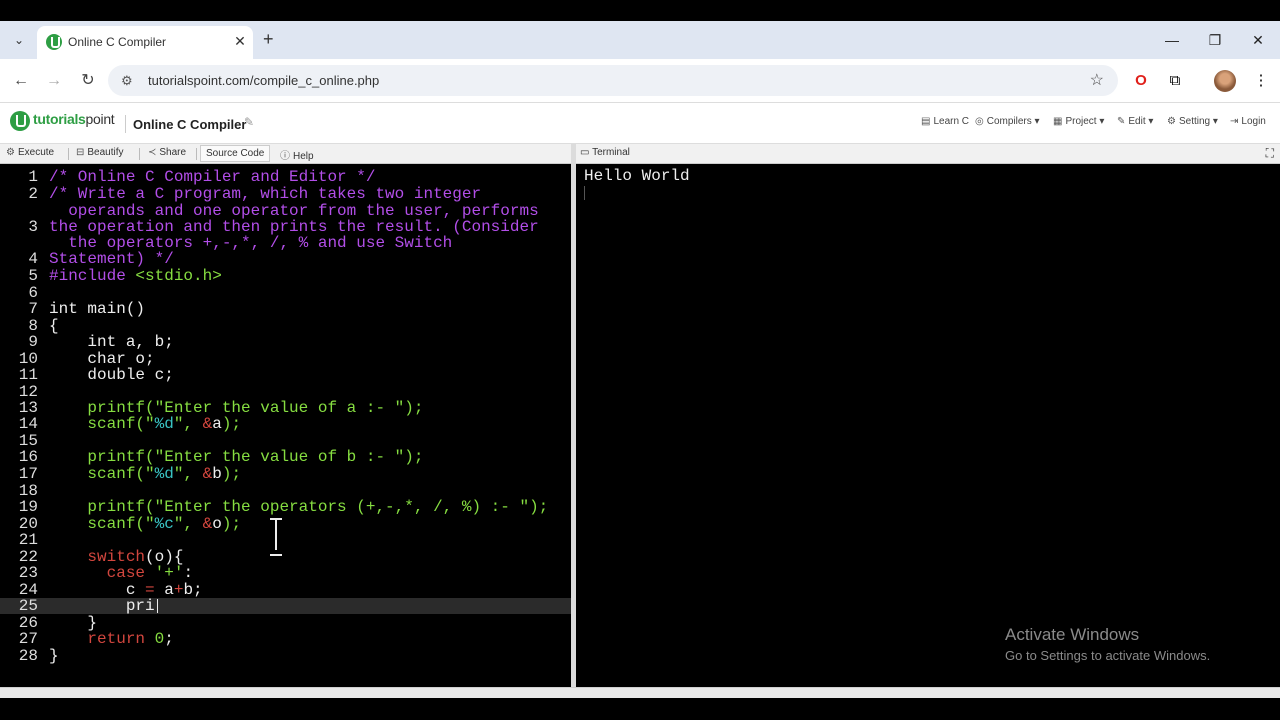 This screenshot has width=1280, height=720. I want to click on browser-tab-strip: ⌄ Online C Compiler ✕ + — ❐ ✕, so click(640, 40).